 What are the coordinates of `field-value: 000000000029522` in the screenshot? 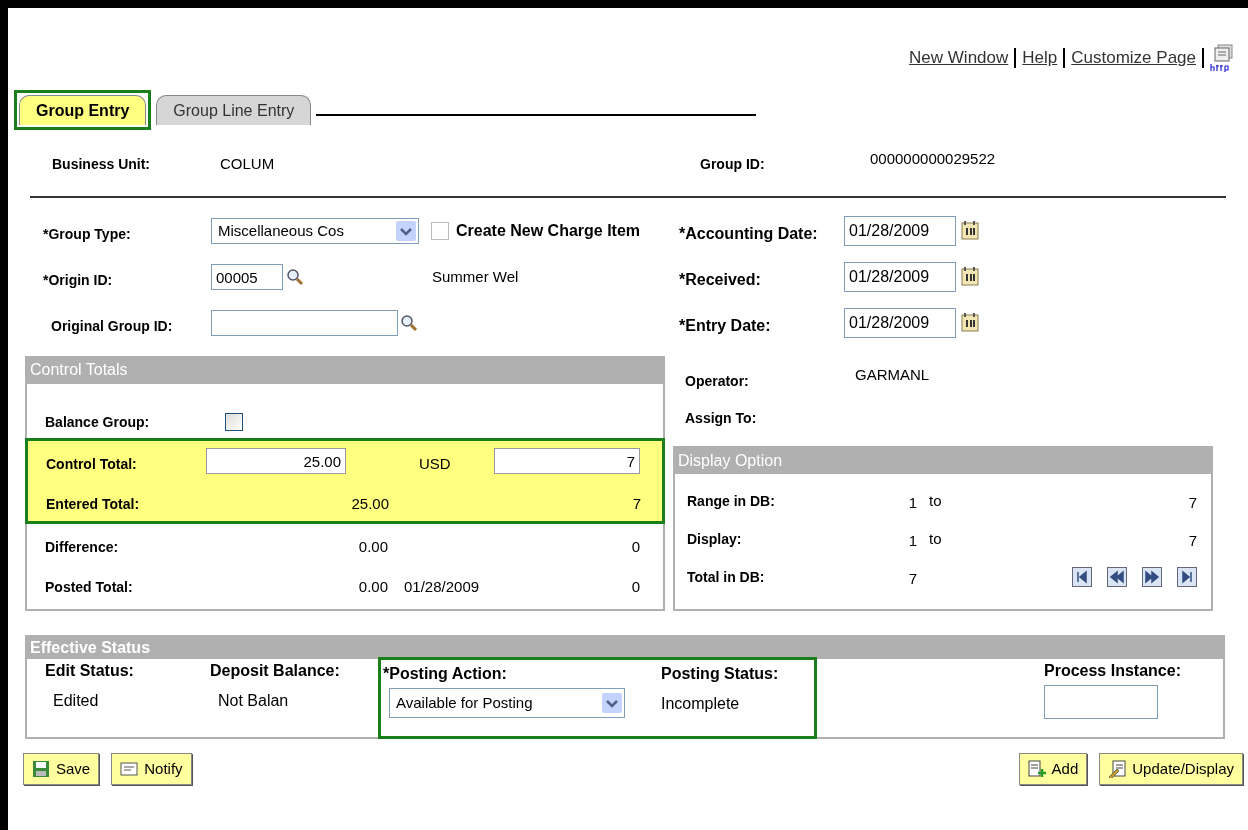 It's located at (933, 158).